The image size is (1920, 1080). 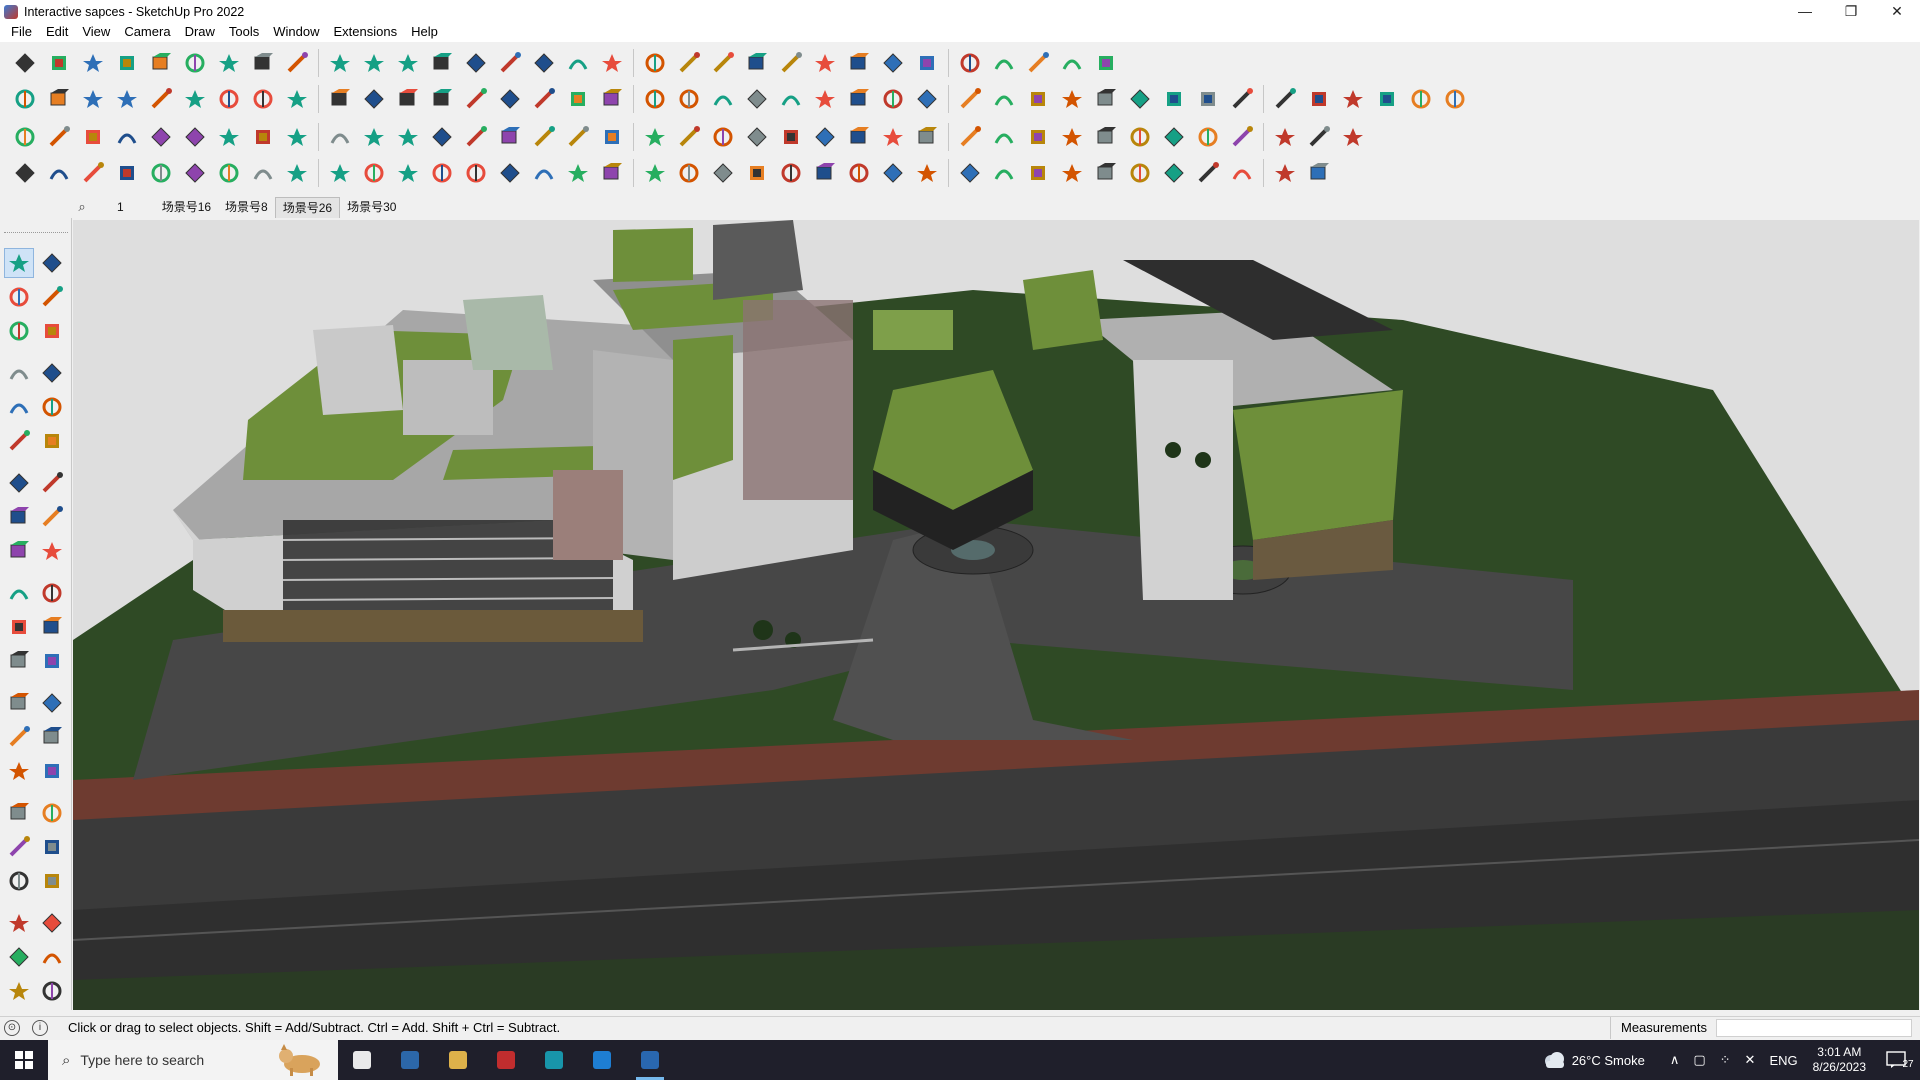 What do you see at coordinates (25, 173) in the screenshot?
I see `path-icon` at bounding box center [25, 173].